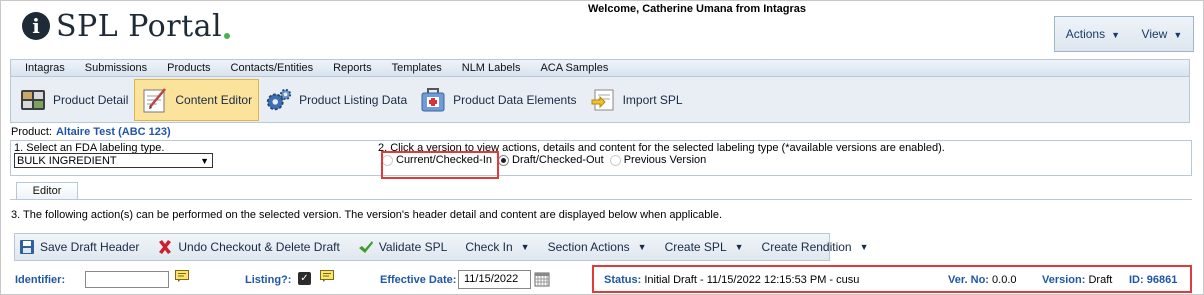 The height and width of the screenshot is (295, 1204). I want to click on product-detail-icon, so click(33, 100).